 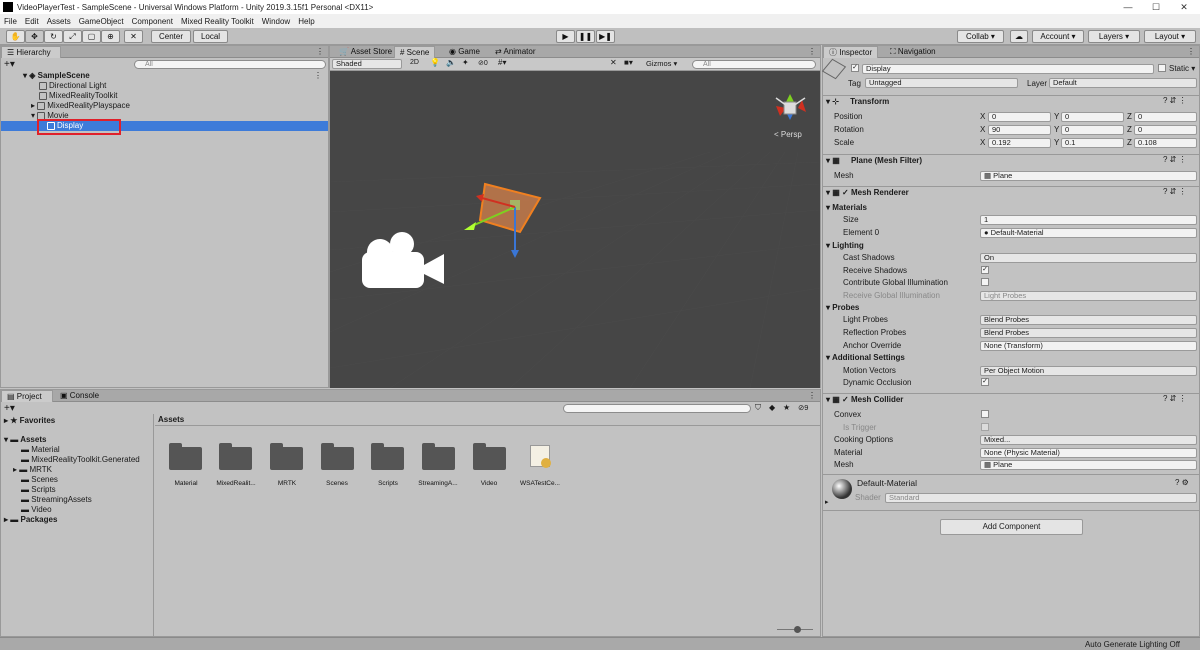 I want to click on active-checkbox: ✓, so click(x=855, y=68).